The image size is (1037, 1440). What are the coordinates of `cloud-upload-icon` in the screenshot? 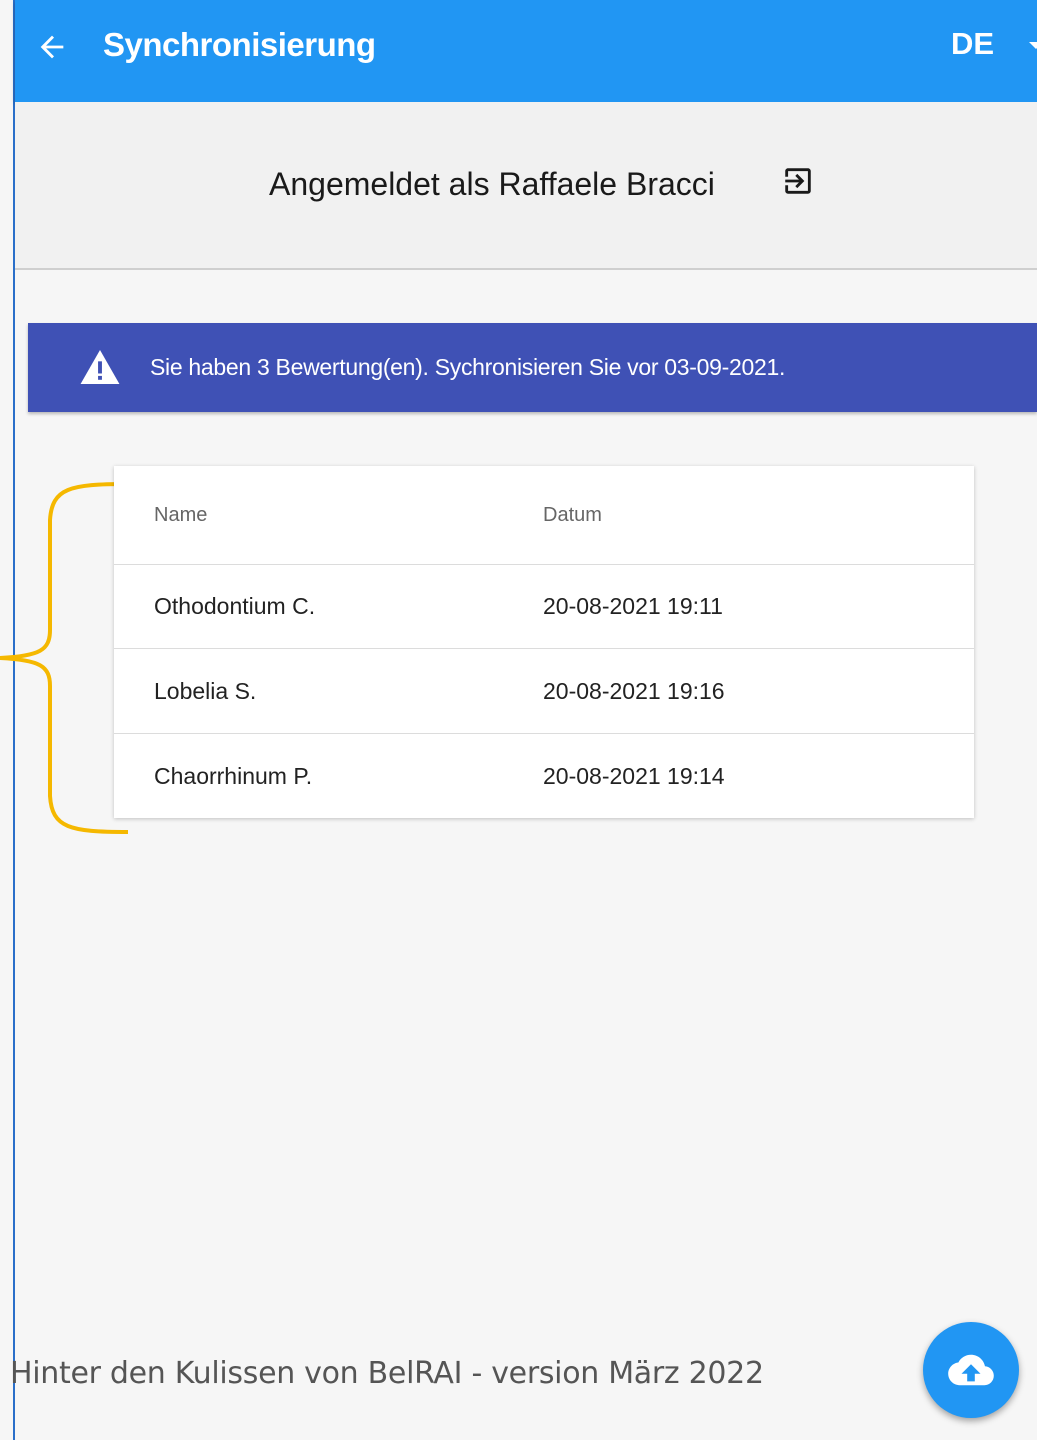 It's located at (971, 1370).